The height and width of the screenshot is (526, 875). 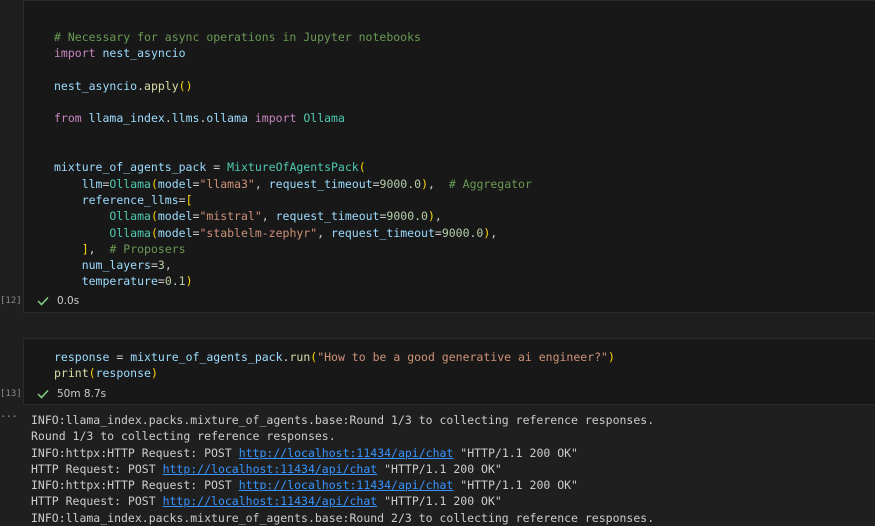 What do you see at coordinates (126, 265) in the screenshot?
I see `code-line: num_layers=3,` at bounding box center [126, 265].